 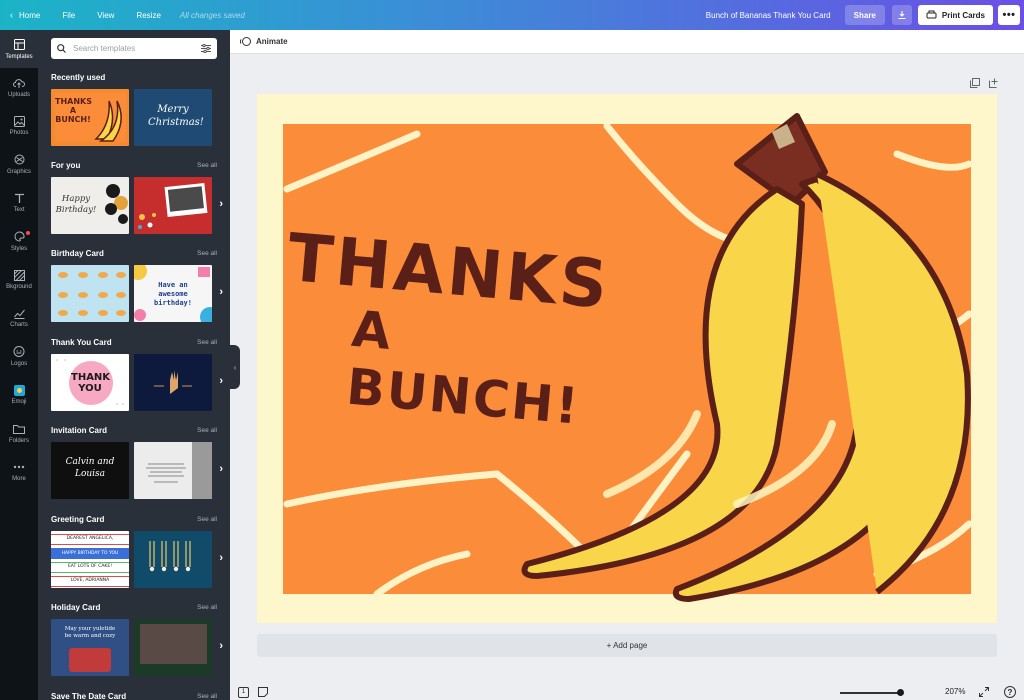 I want to click on thumbnail-text: Have an awesome birthday!, so click(x=173, y=294).